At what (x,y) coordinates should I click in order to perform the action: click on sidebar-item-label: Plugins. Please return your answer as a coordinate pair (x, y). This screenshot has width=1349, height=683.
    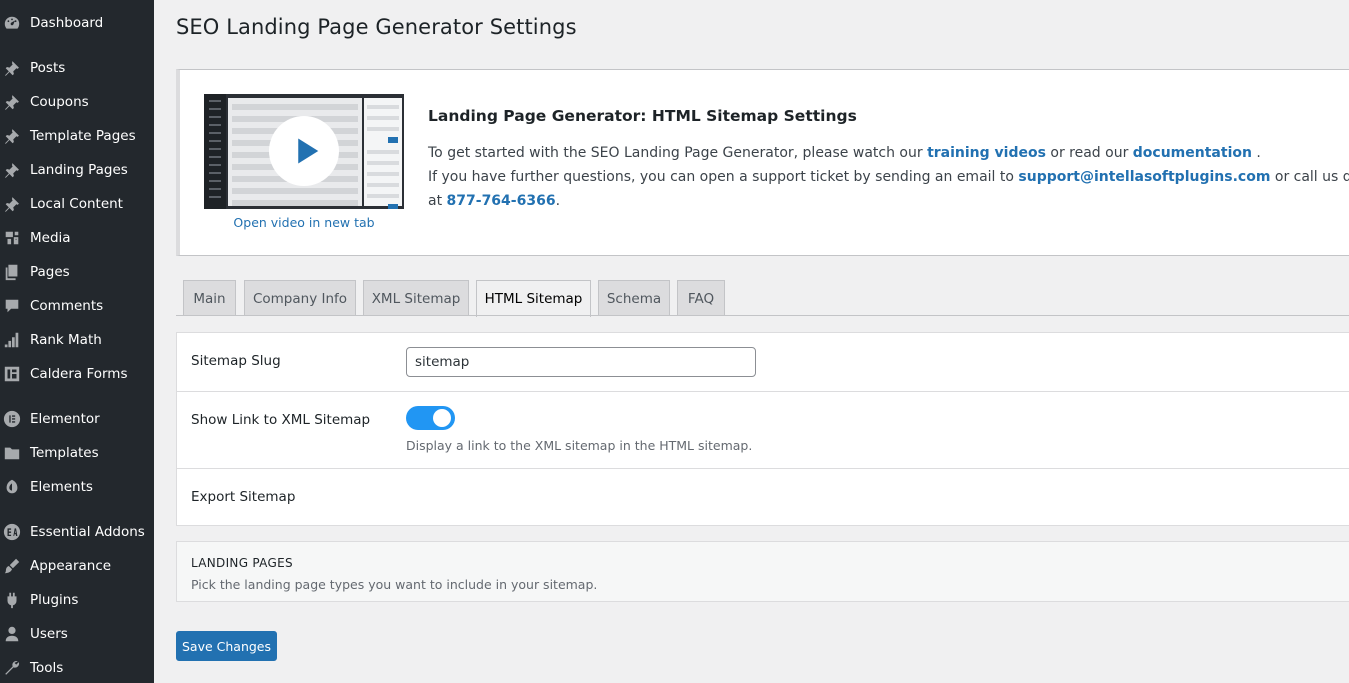
    Looking at the image, I should click on (54, 600).